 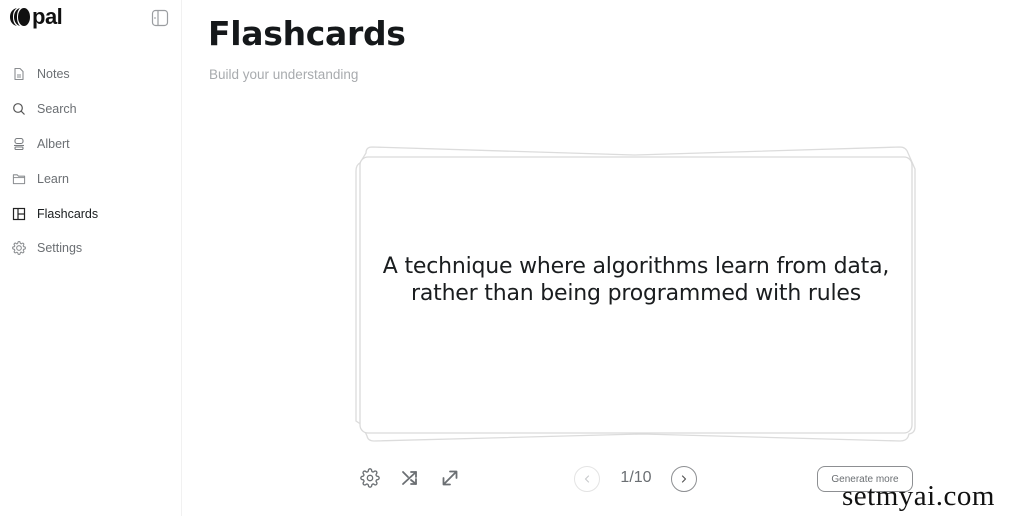 I want to click on robot-icon, so click(x=19, y=144).